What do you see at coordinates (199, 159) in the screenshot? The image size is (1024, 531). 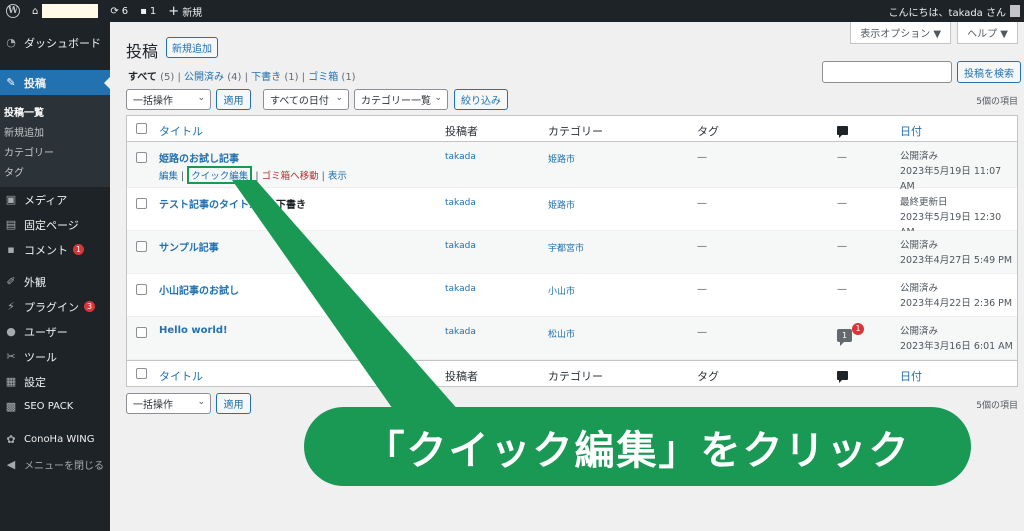 I see `post-title-link: 姫路のお試し記事` at bounding box center [199, 159].